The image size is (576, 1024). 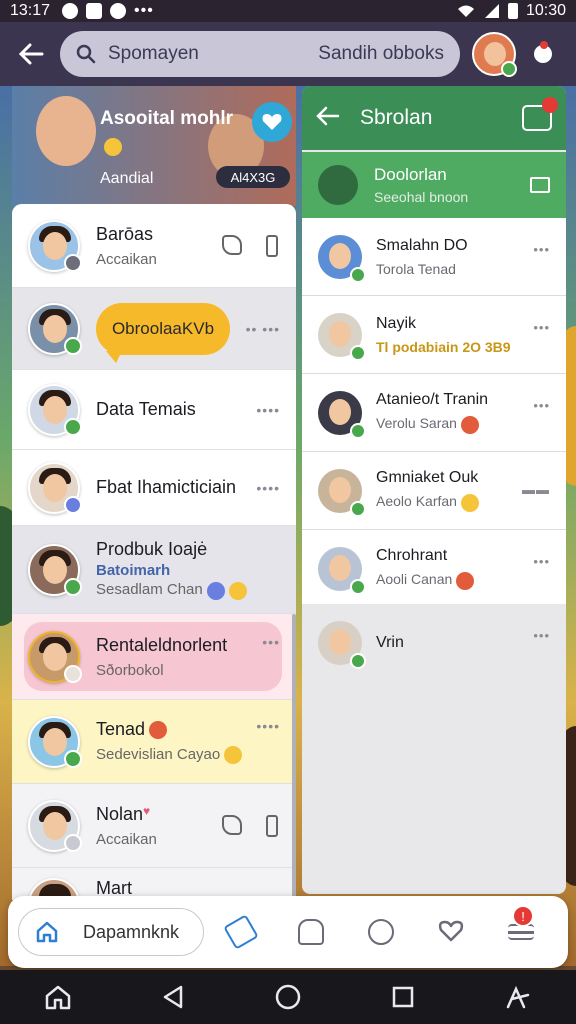 I want to click on list-item: Rentaleldnorlent Sðorbokol •••, so click(x=154, y=657).